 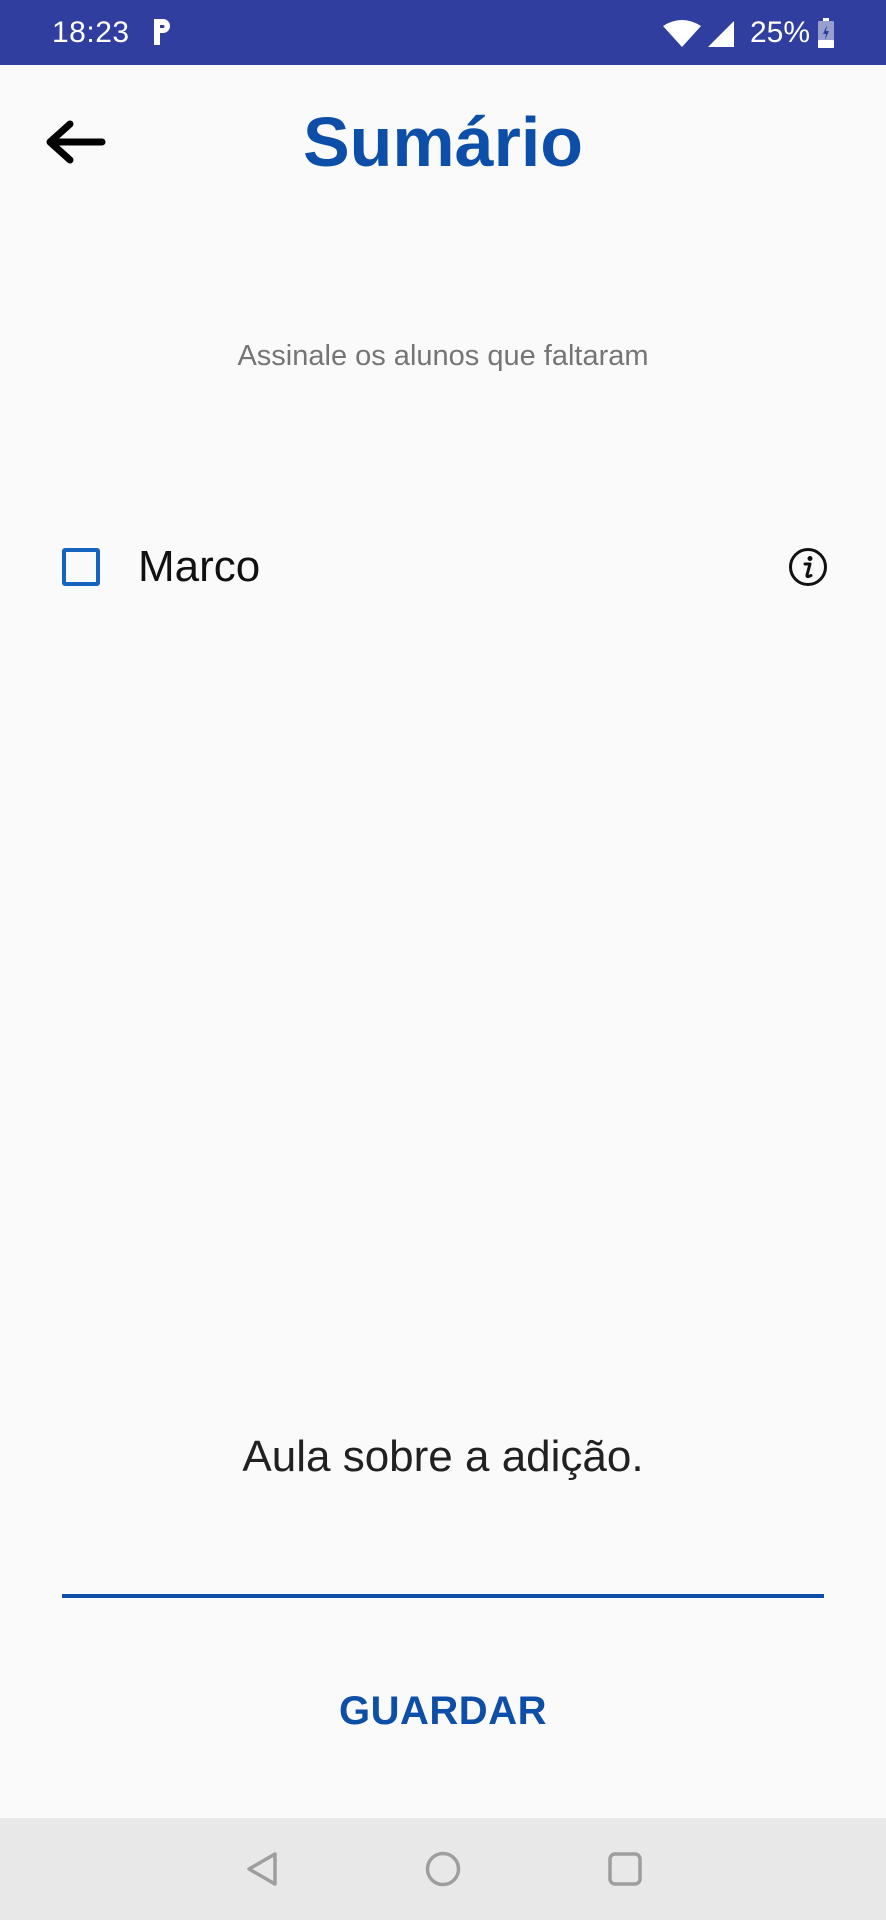 What do you see at coordinates (780, 32) in the screenshot?
I see `battery-percent: 25%` at bounding box center [780, 32].